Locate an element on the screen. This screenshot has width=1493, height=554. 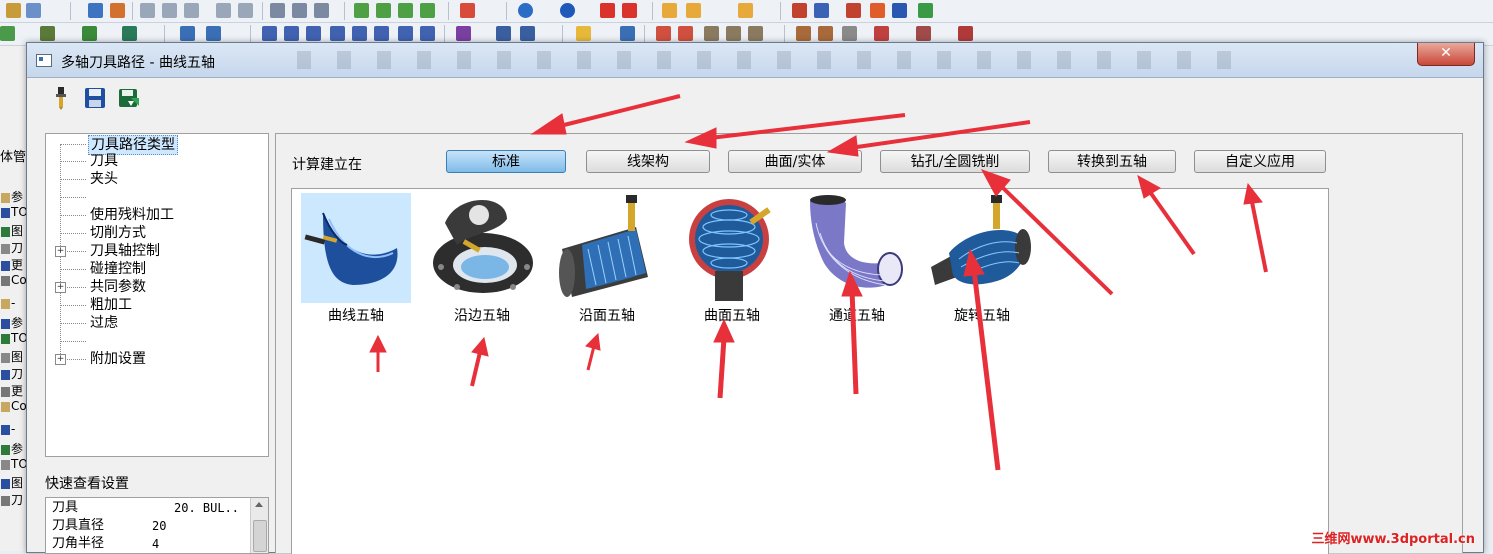
quick-row-value: 4 is located at coordinates (156, 544).